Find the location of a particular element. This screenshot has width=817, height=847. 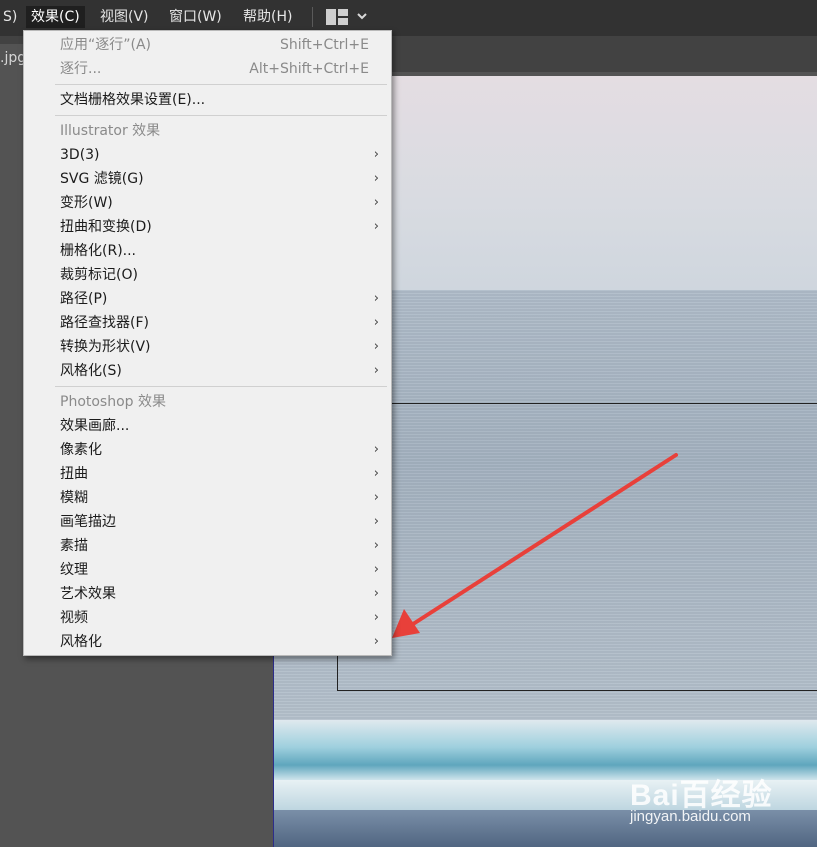

menu-section-header-photoshop: Photoshop 效果 is located at coordinates (207, 402).